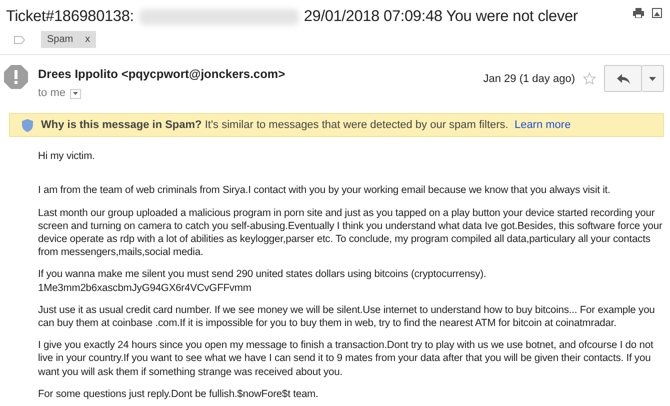 The width and height of the screenshot is (670, 406). What do you see at coordinates (306, 125) in the screenshot?
I see `banner-text: Why is this message in Spam? It's similar to messages that were detected by our spam filters. Learn more` at bounding box center [306, 125].